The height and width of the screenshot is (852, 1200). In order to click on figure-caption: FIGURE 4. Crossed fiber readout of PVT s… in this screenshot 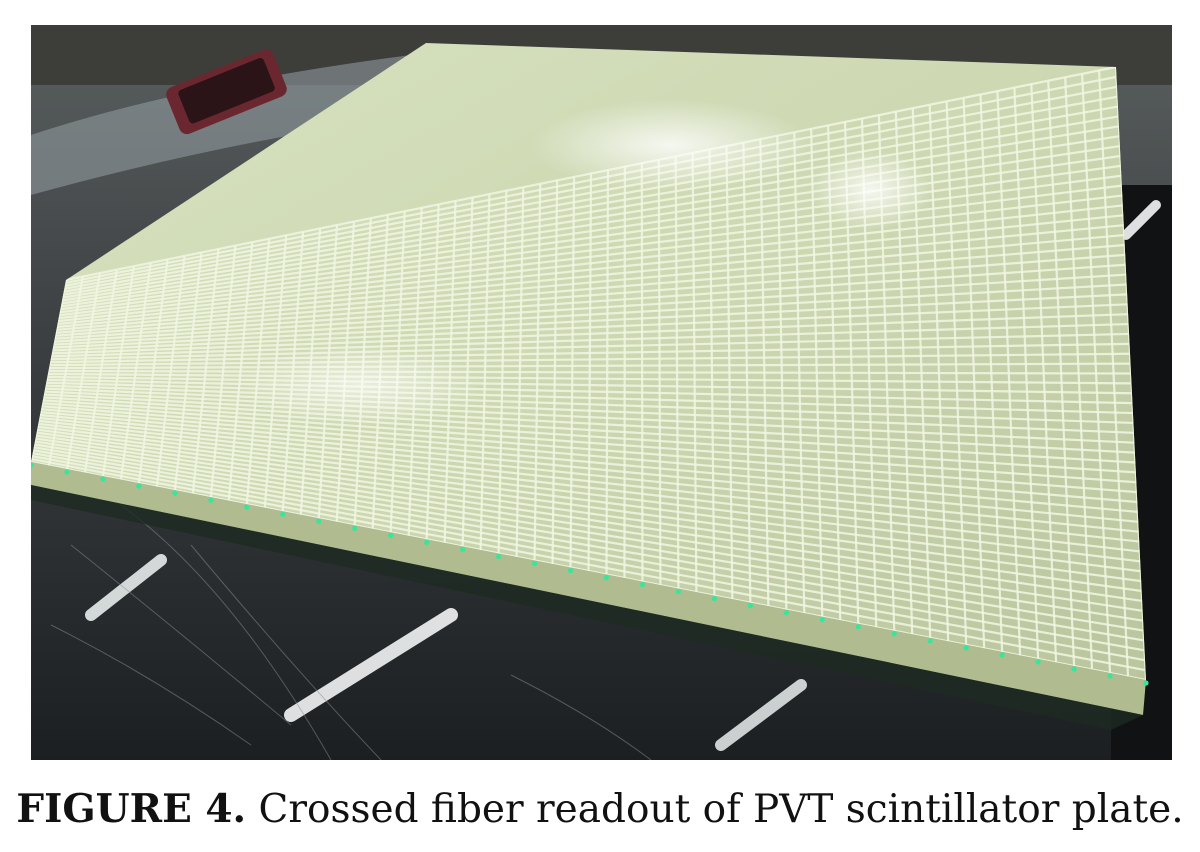, I will do `click(600, 809)`.